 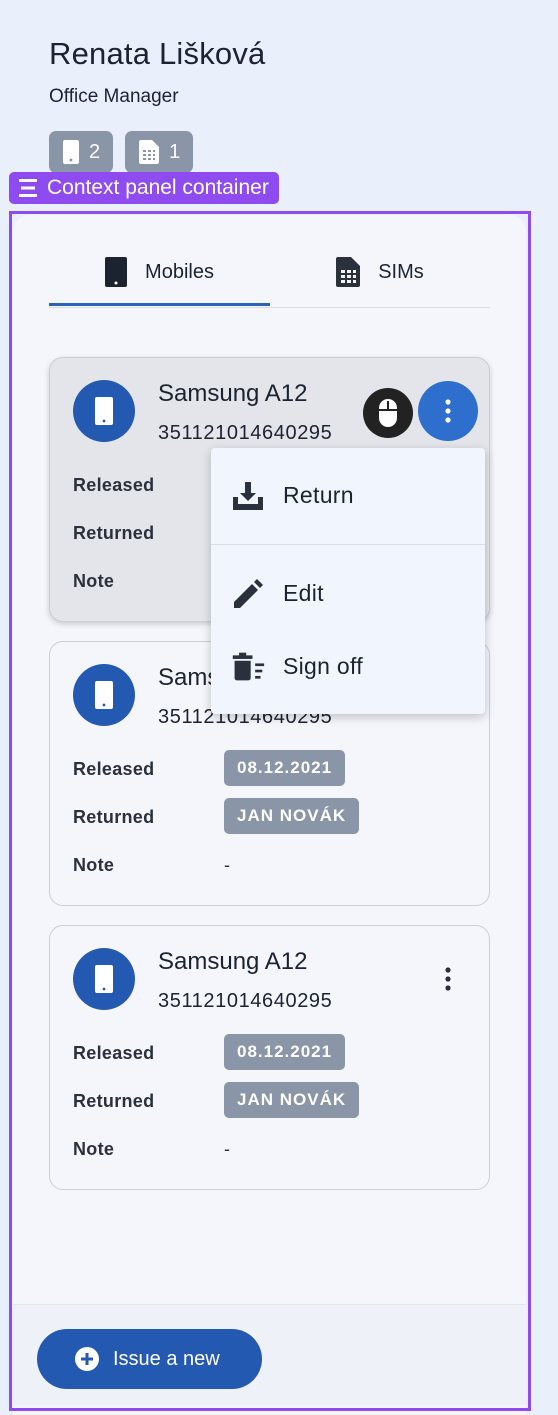 I want to click on mouse-icon, so click(x=388, y=413).